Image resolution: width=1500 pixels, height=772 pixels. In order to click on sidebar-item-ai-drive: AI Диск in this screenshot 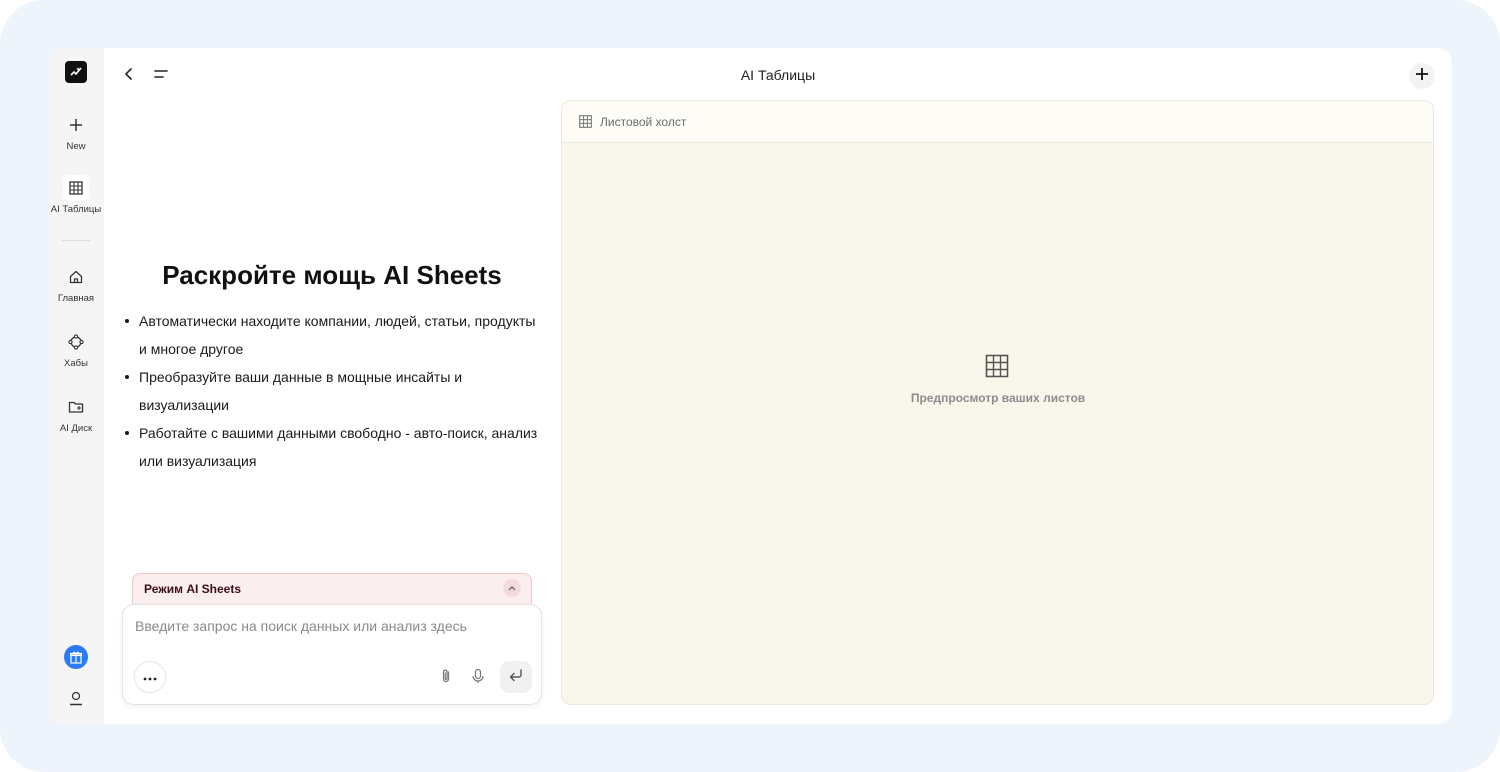, I will do `click(76, 414)`.